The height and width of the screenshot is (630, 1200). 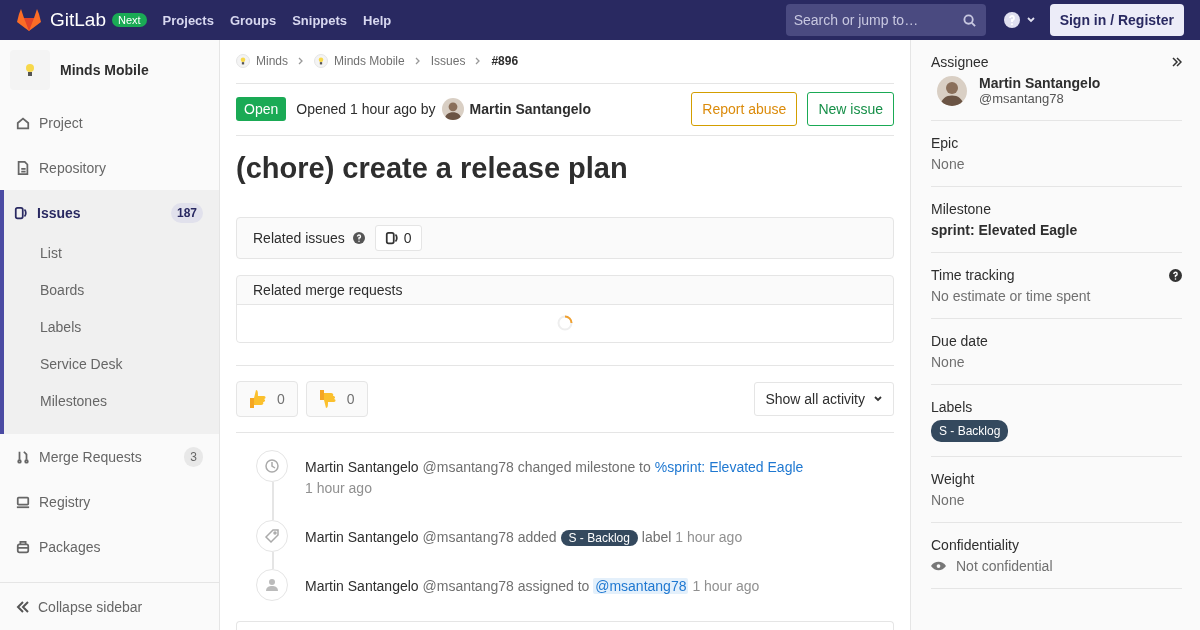 What do you see at coordinates (959, 341) in the screenshot?
I see `field-title: Due date` at bounding box center [959, 341].